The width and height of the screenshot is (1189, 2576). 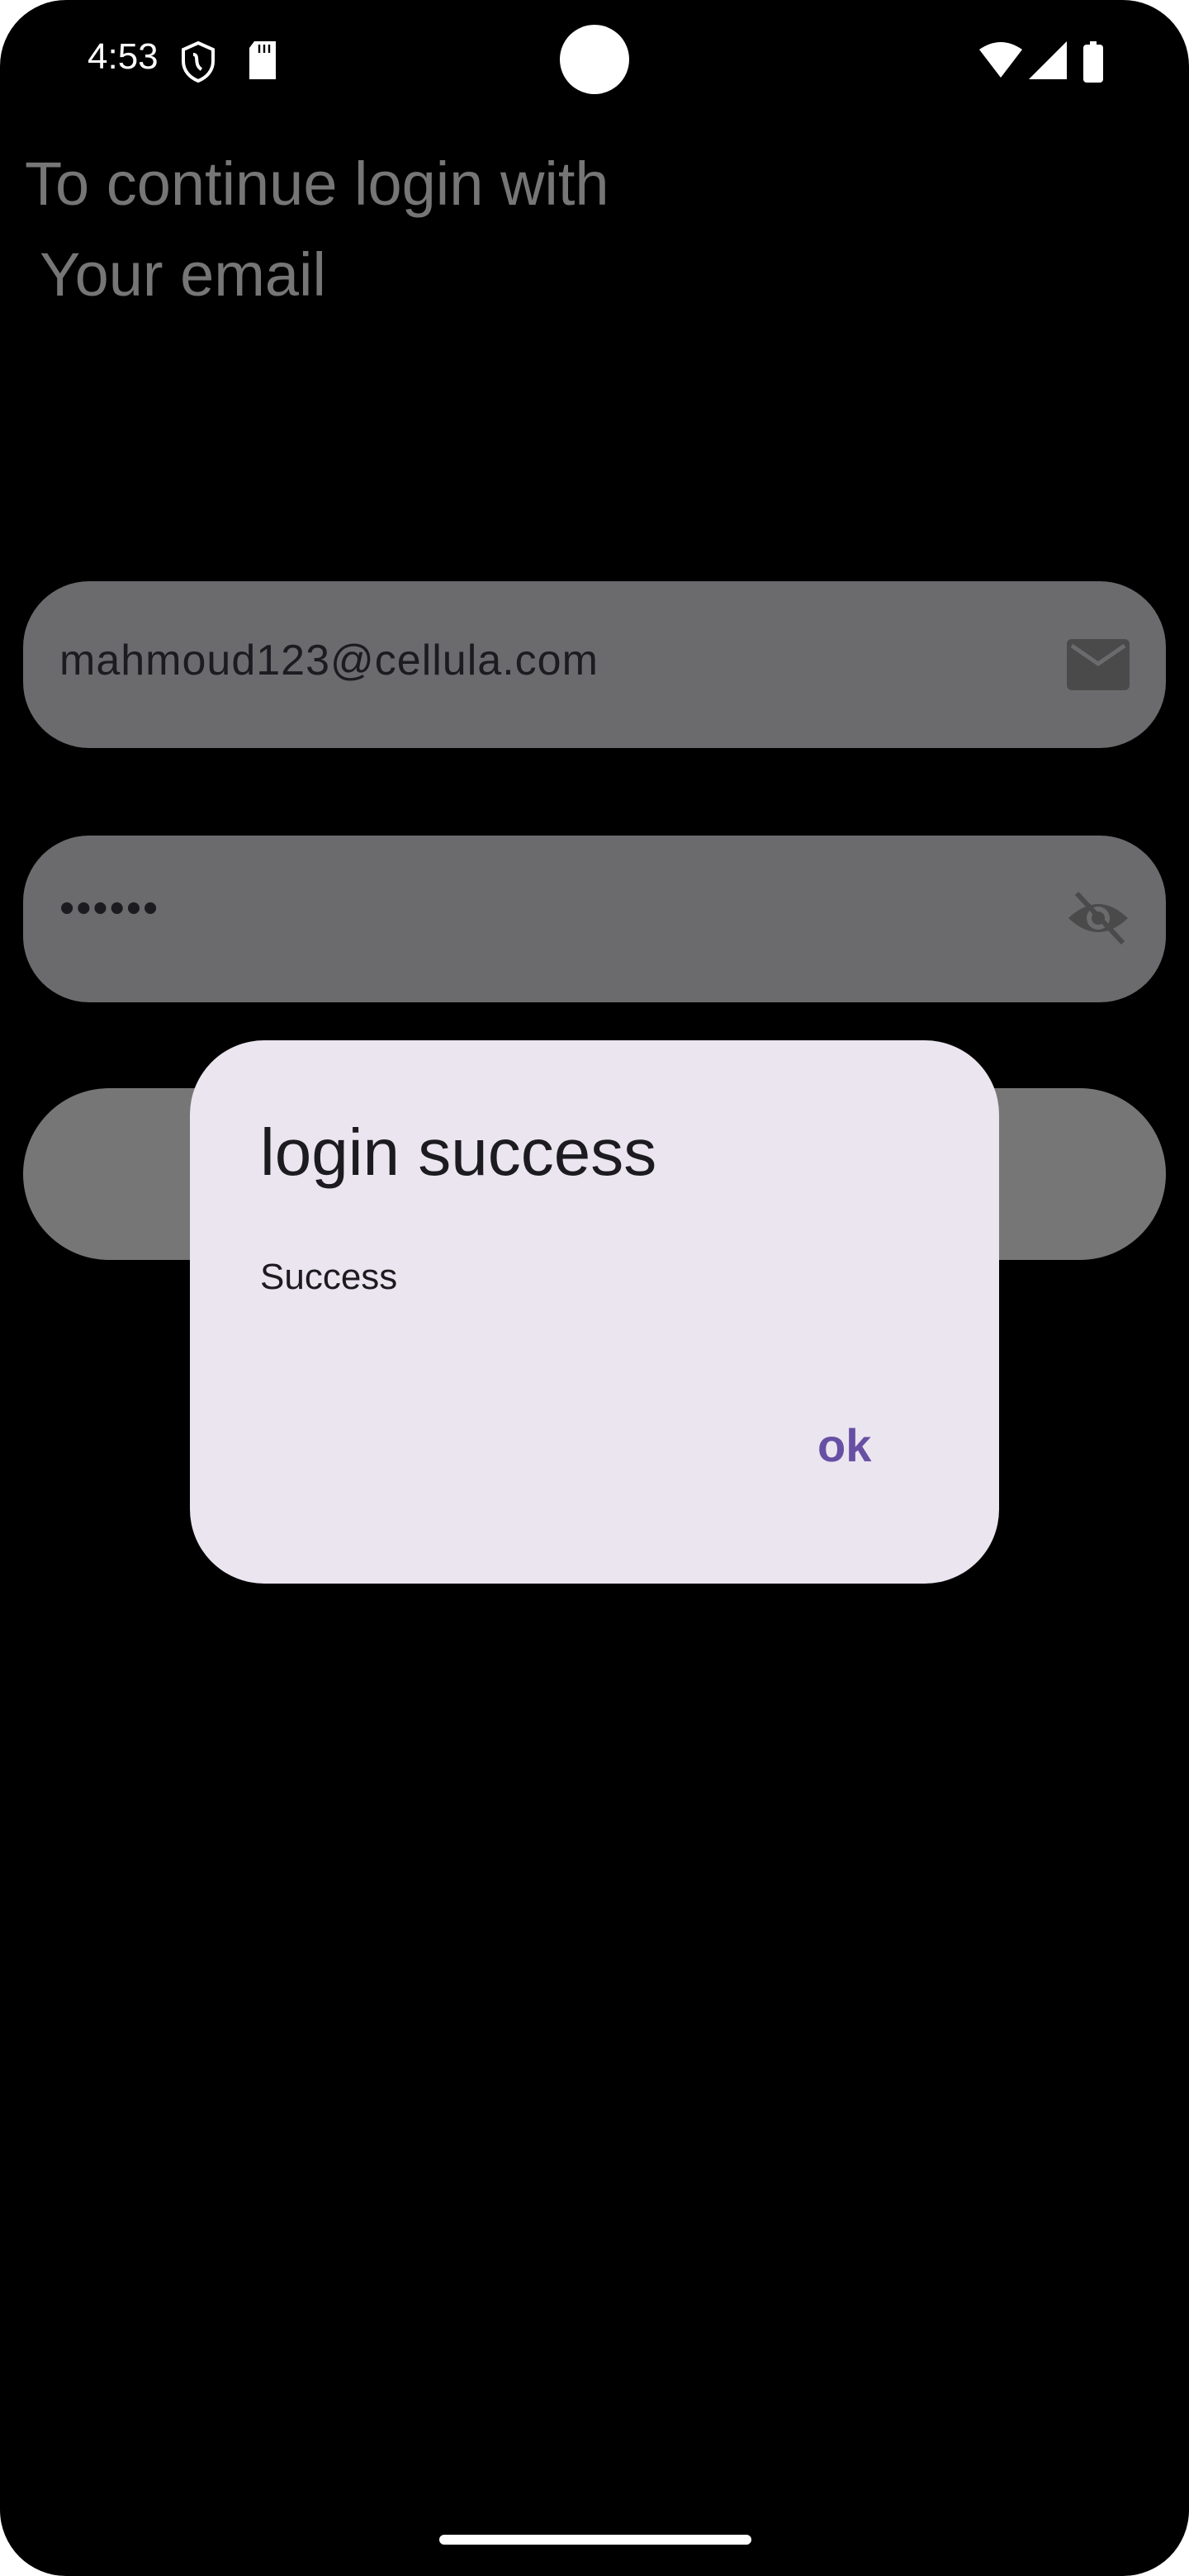 What do you see at coordinates (109, 908) in the screenshot?
I see `password-value: ••••••` at bounding box center [109, 908].